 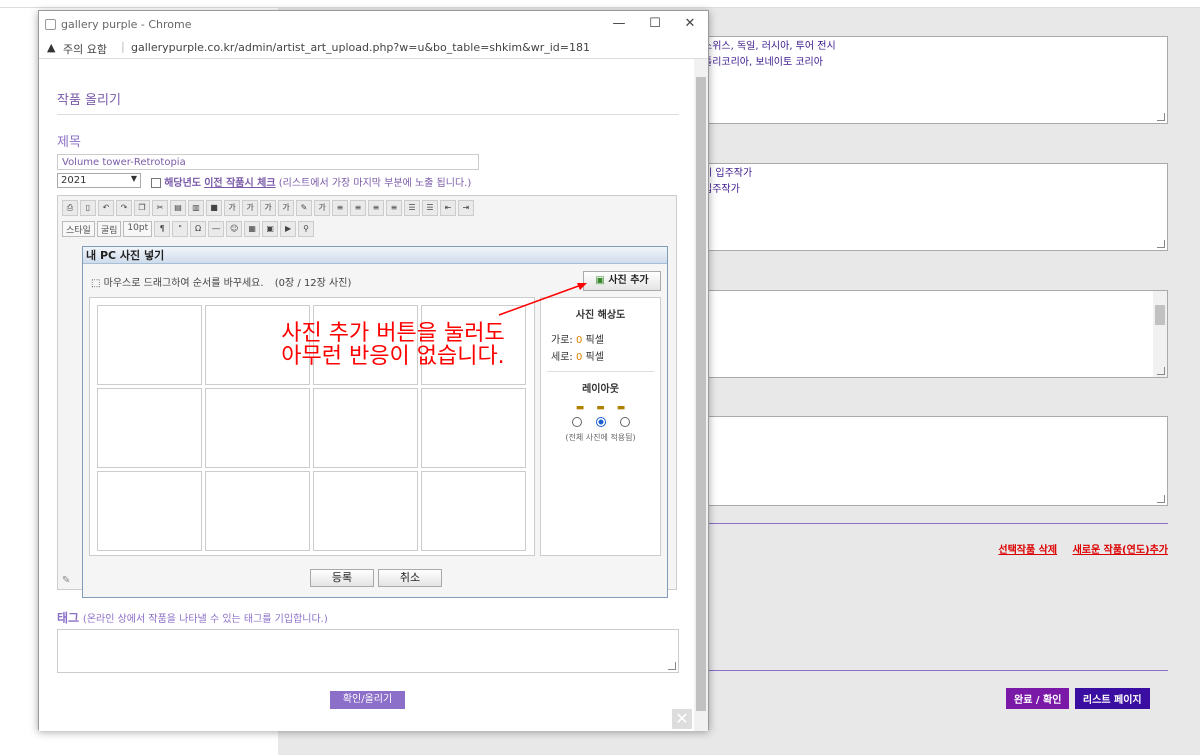 What do you see at coordinates (582, 286) in the screenshot?
I see `arrow-head` at bounding box center [582, 286].